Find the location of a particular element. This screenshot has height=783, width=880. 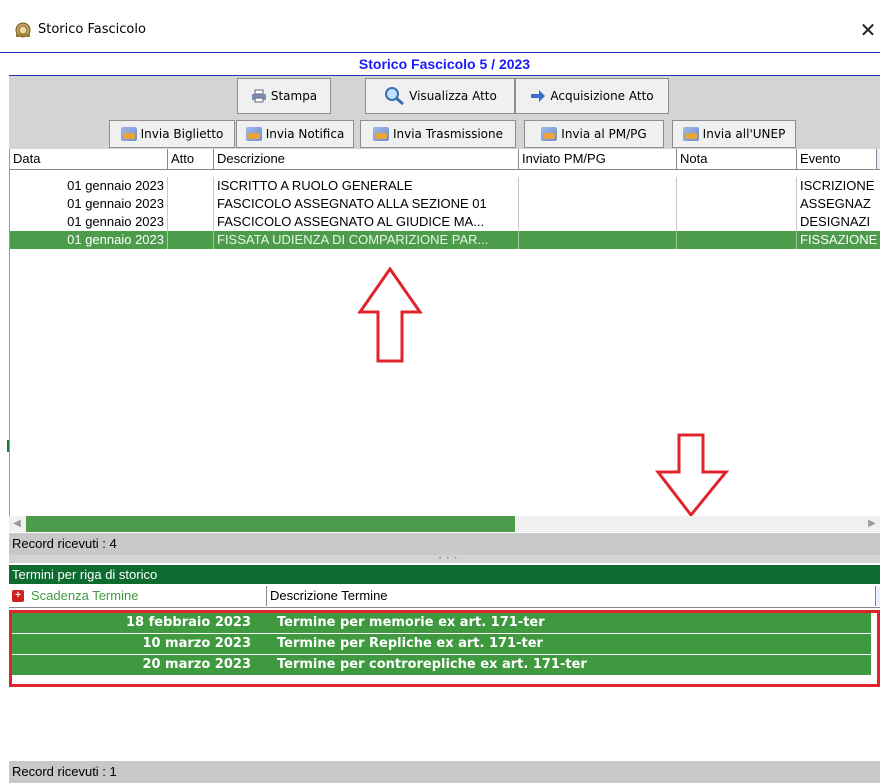

invia-unep-label: Invia all'UNEP is located at coordinates (744, 134).